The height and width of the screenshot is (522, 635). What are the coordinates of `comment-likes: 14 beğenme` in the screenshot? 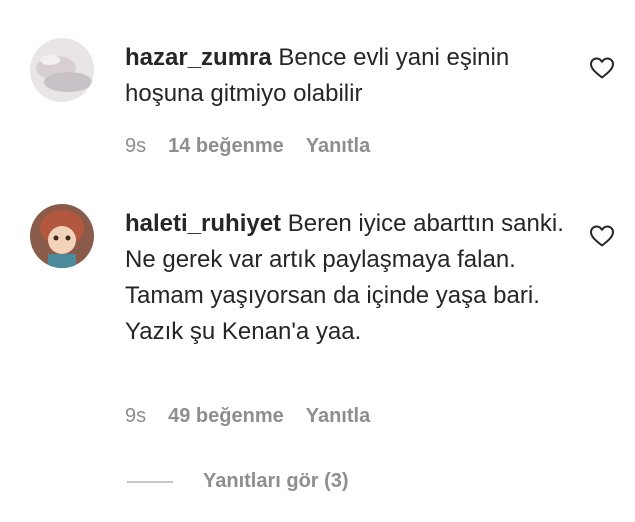 It's located at (226, 146).